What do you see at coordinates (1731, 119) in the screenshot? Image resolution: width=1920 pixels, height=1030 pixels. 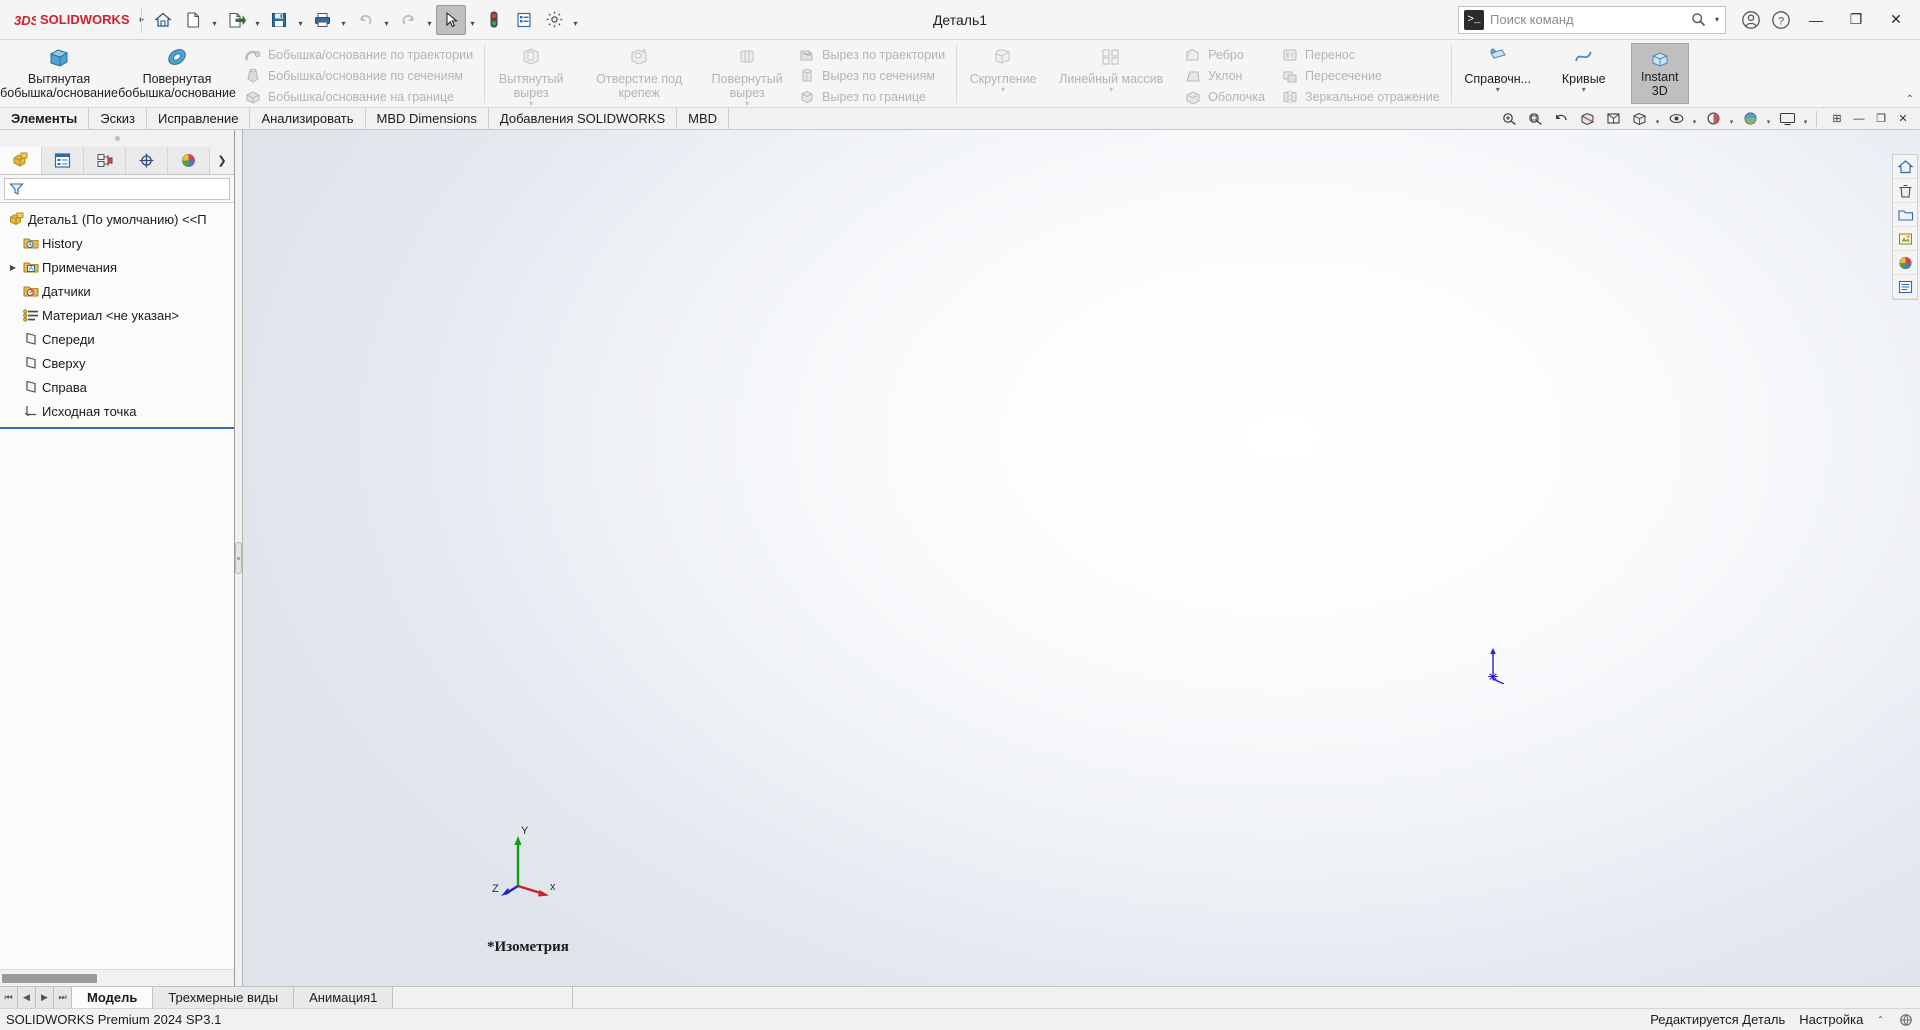 I see `appearance-dropdown-icon: ▾` at bounding box center [1731, 119].